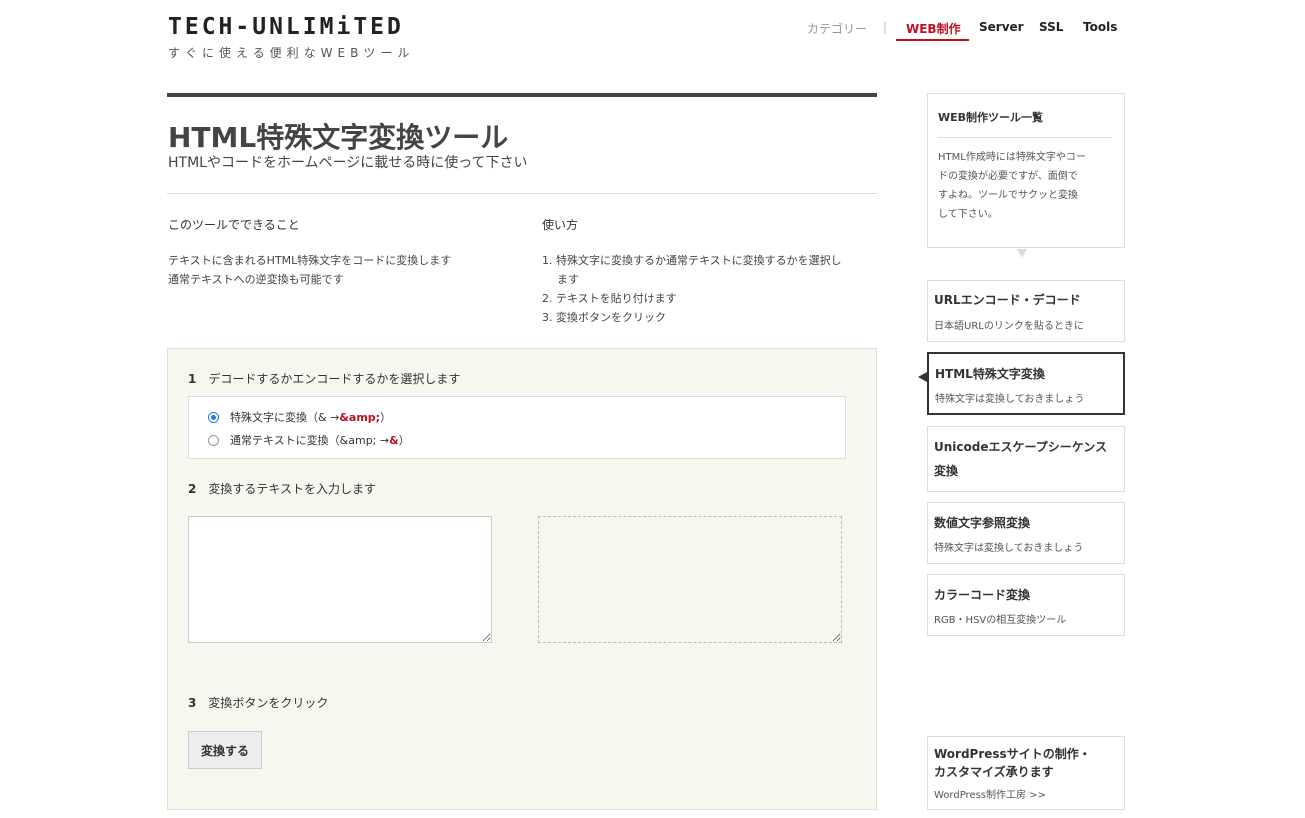  What do you see at coordinates (1008, 195) in the screenshot?
I see `sidebar-intro-line: すよね。ツールでサクッと変換` at bounding box center [1008, 195].